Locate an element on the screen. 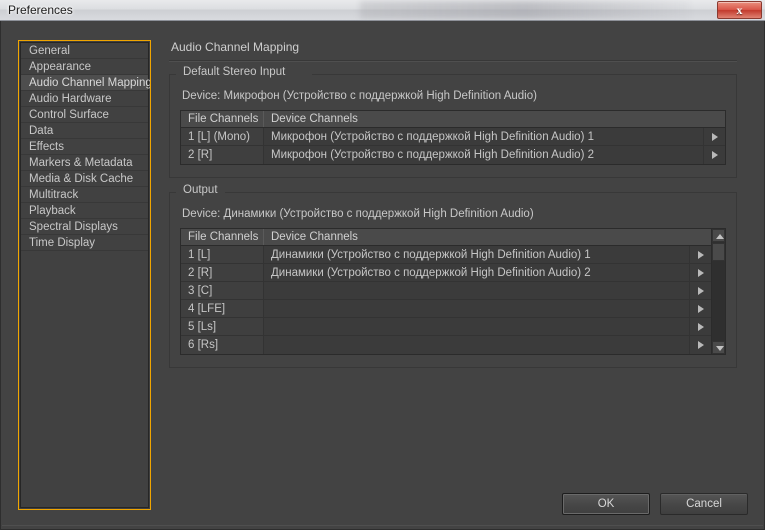  window-title: Preferences is located at coordinates (40, 10).